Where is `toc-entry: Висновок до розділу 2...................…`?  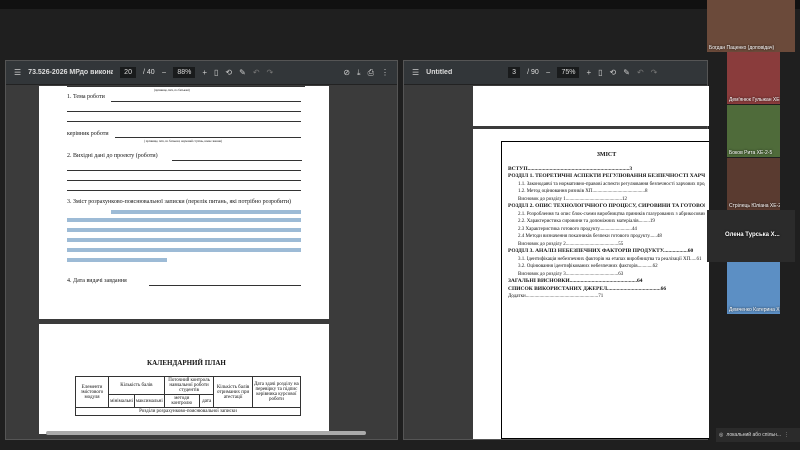
toc-entry: Висновок до розділу 2...................… is located at coordinates (571, 244).